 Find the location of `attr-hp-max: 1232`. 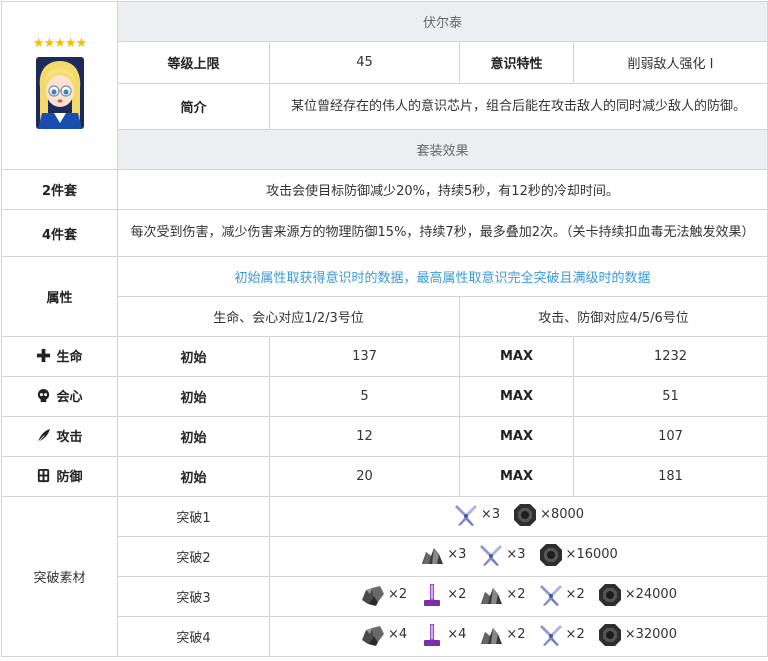

attr-hp-max: 1232 is located at coordinates (670, 356).